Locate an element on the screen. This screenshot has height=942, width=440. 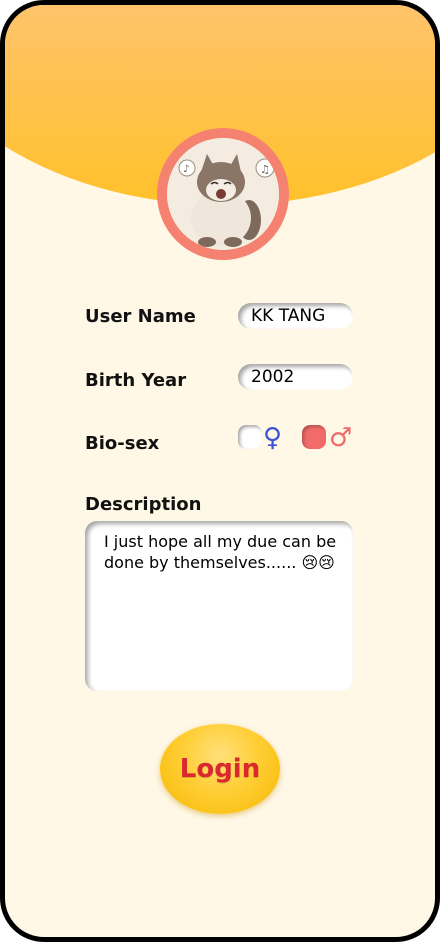
login-button-label: Login is located at coordinates (220, 769).